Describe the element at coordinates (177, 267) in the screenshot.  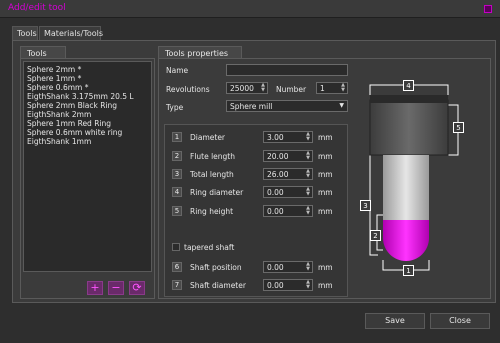
I see `field-number: 6` at that location.